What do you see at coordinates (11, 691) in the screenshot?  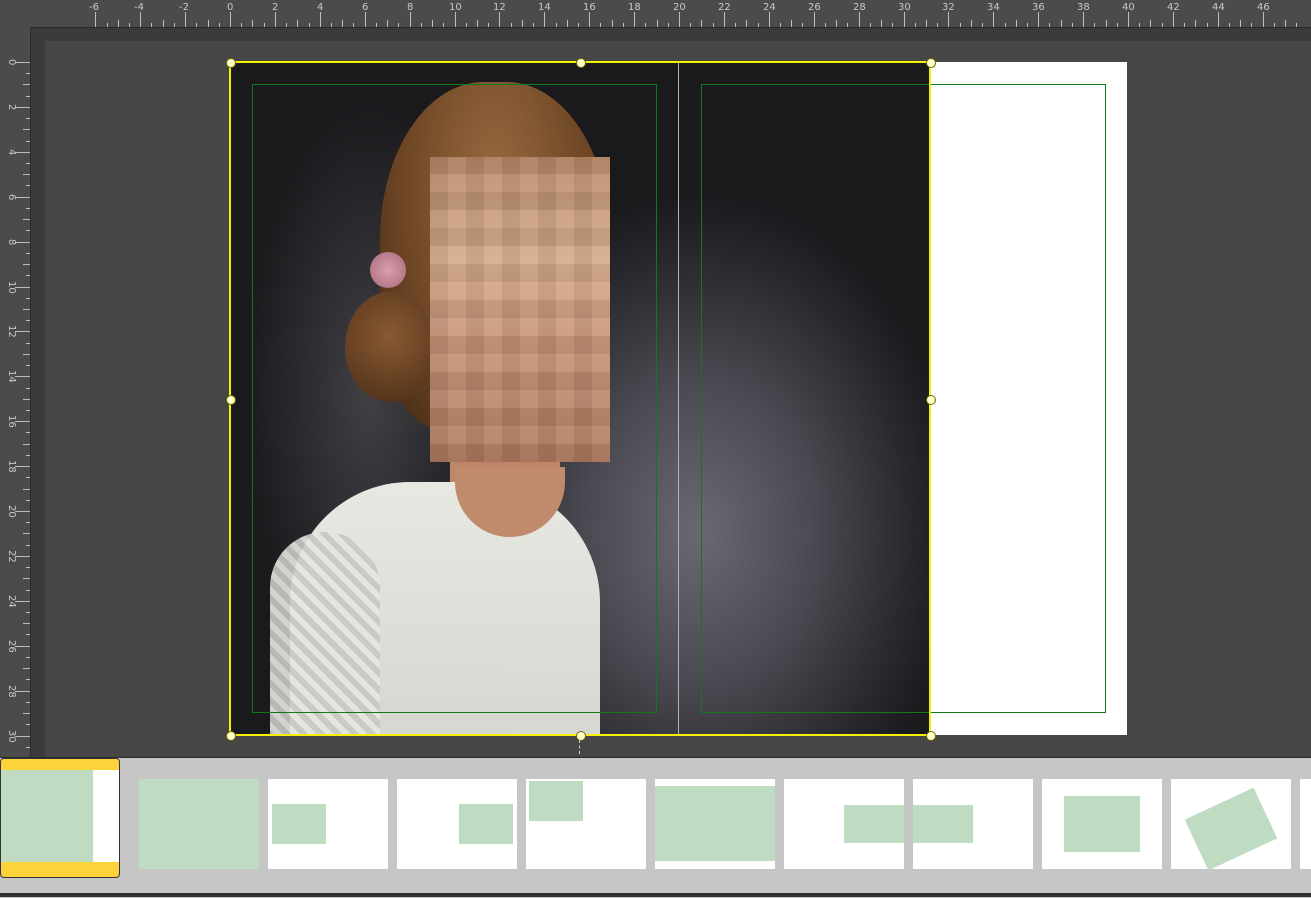 I see `ruler-left-label: 28` at bounding box center [11, 691].